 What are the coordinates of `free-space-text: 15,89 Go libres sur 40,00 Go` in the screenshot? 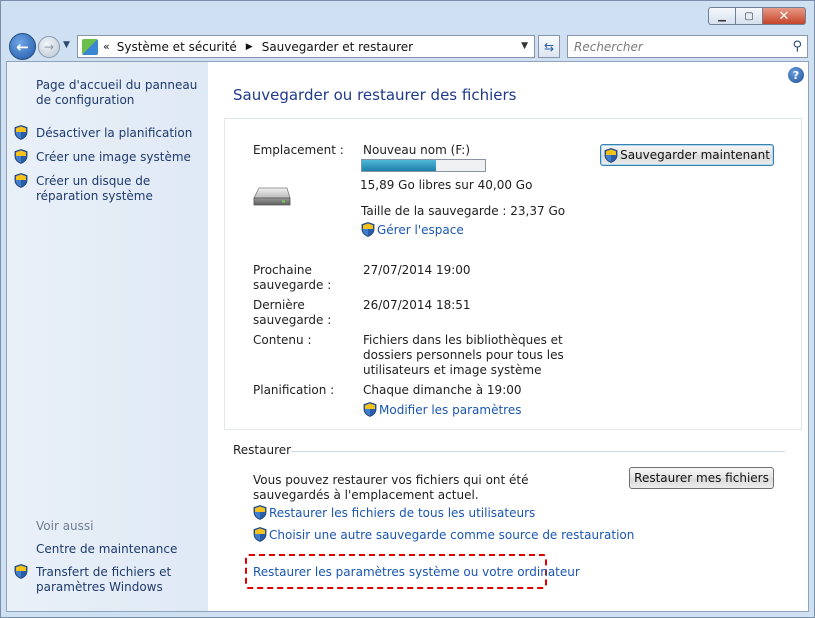 It's located at (446, 185).